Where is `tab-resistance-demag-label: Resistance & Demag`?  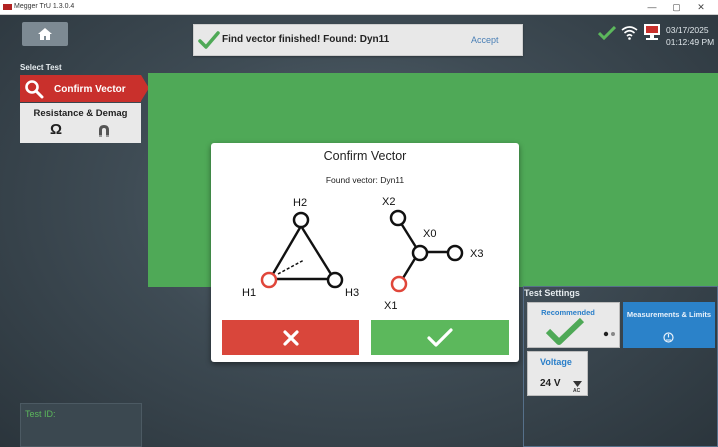 tab-resistance-demag-label: Resistance & Demag is located at coordinates (80, 113).